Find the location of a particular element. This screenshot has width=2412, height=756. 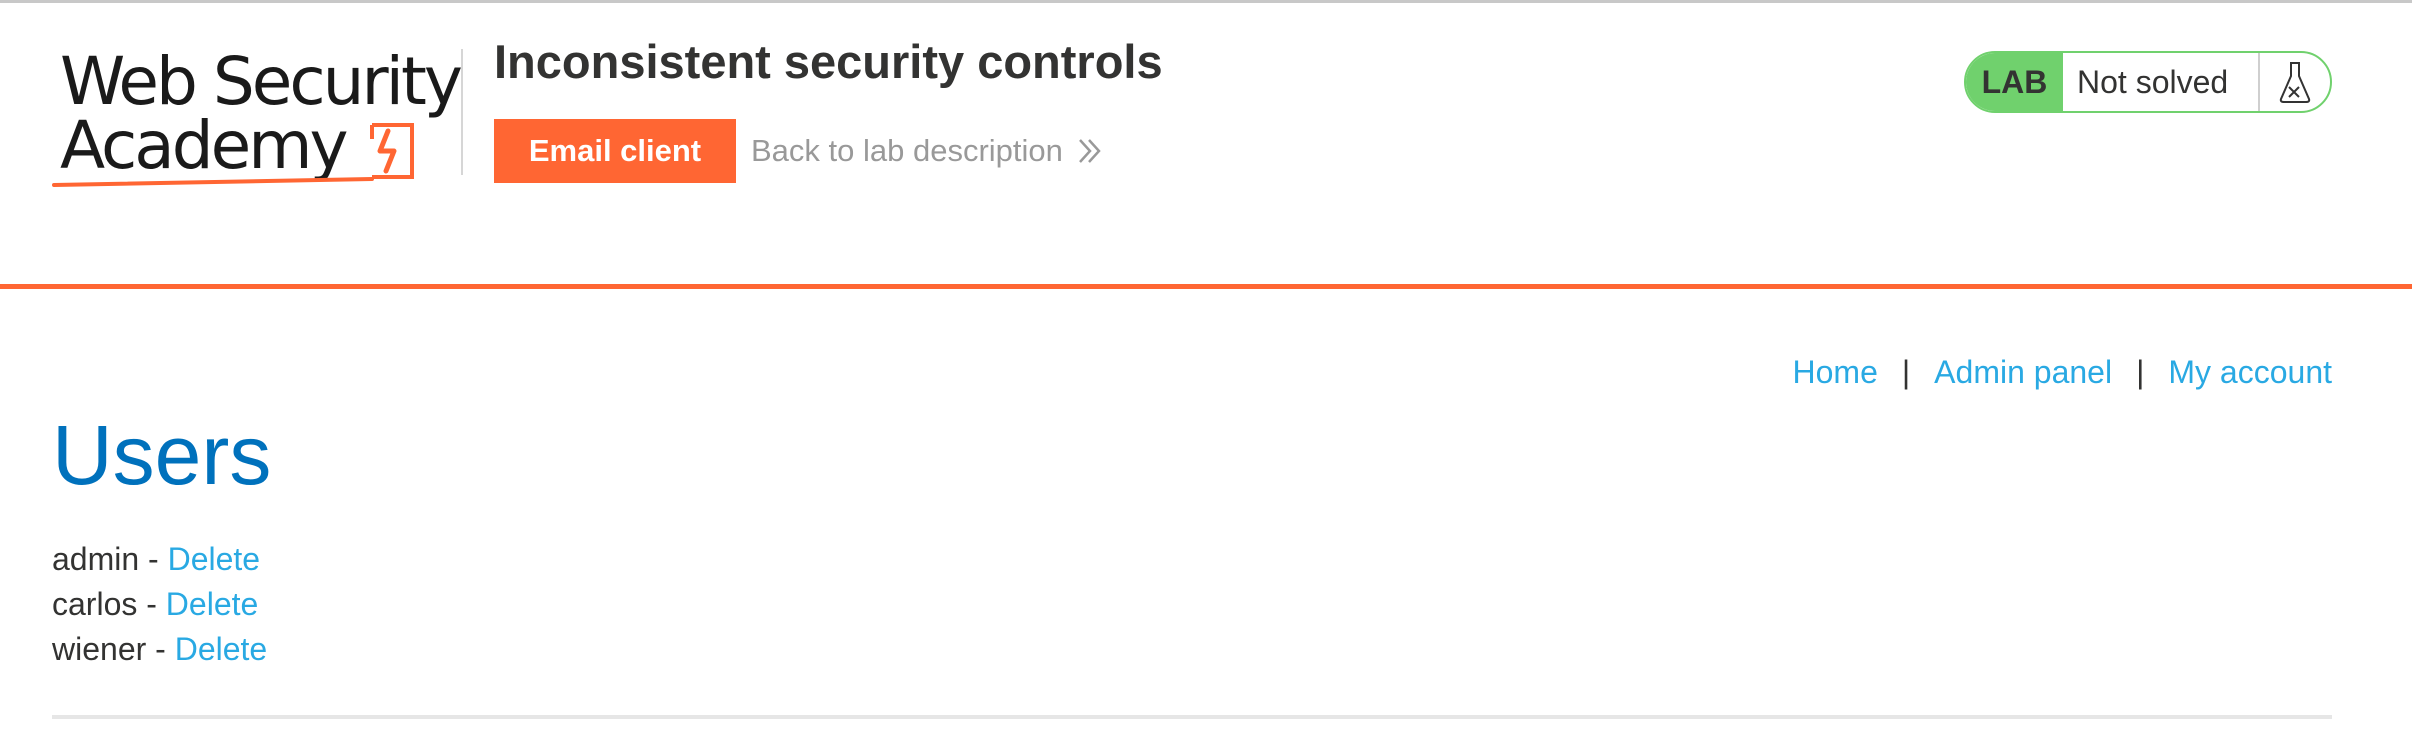

user-row: admin - Delete is located at coordinates (159, 559).